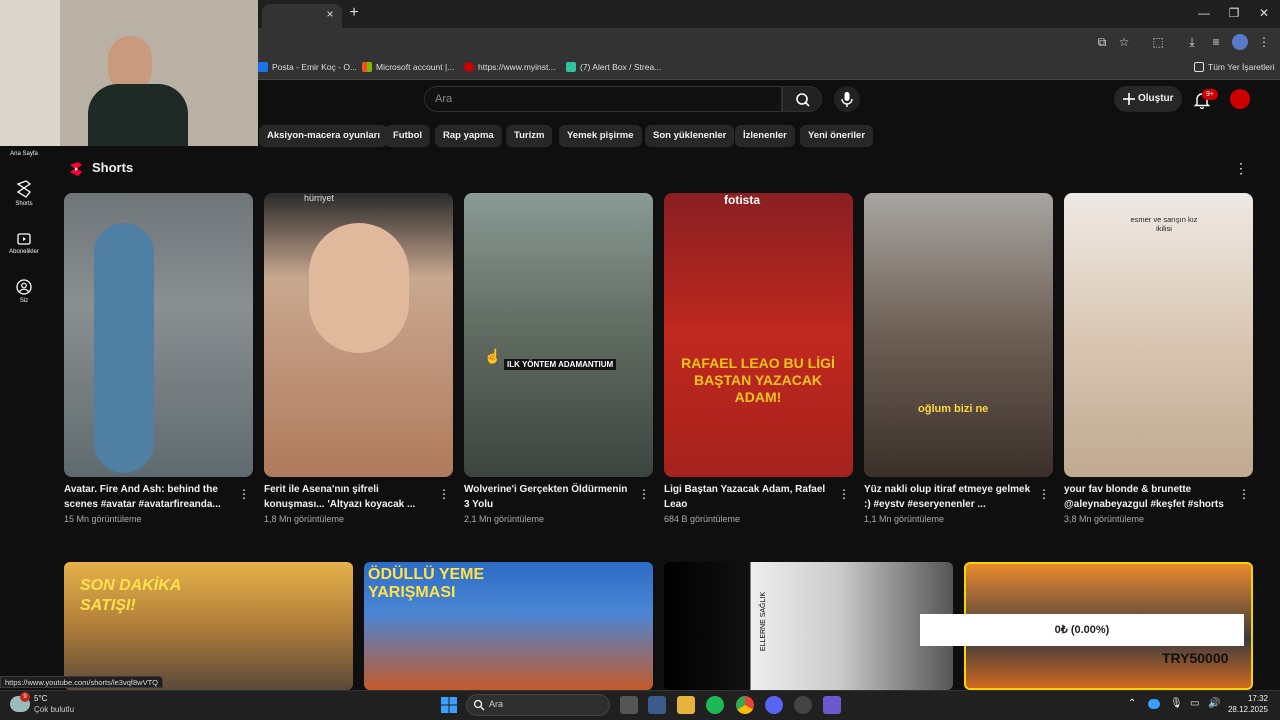 This screenshot has height=720, width=1280. Describe the element at coordinates (323, 136) in the screenshot. I see `chip: Aksiyon-macera oyunları` at that location.